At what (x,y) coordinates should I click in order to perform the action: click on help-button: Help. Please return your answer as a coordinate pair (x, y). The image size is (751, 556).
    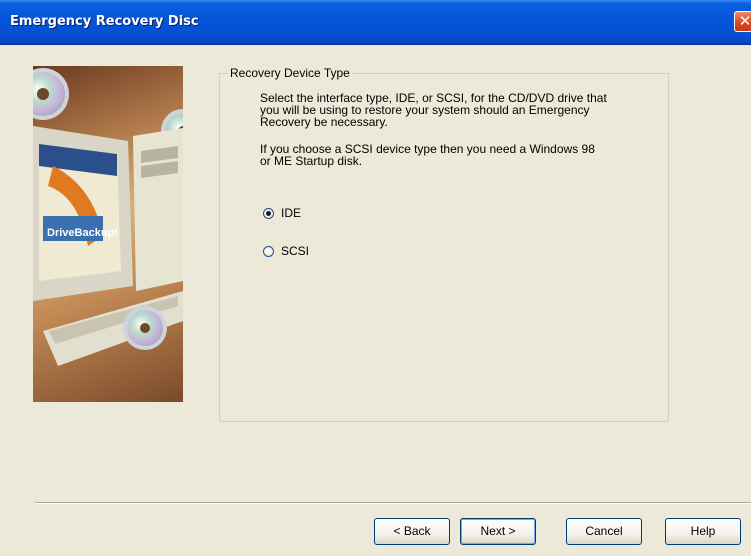
    Looking at the image, I should click on (703, 531).